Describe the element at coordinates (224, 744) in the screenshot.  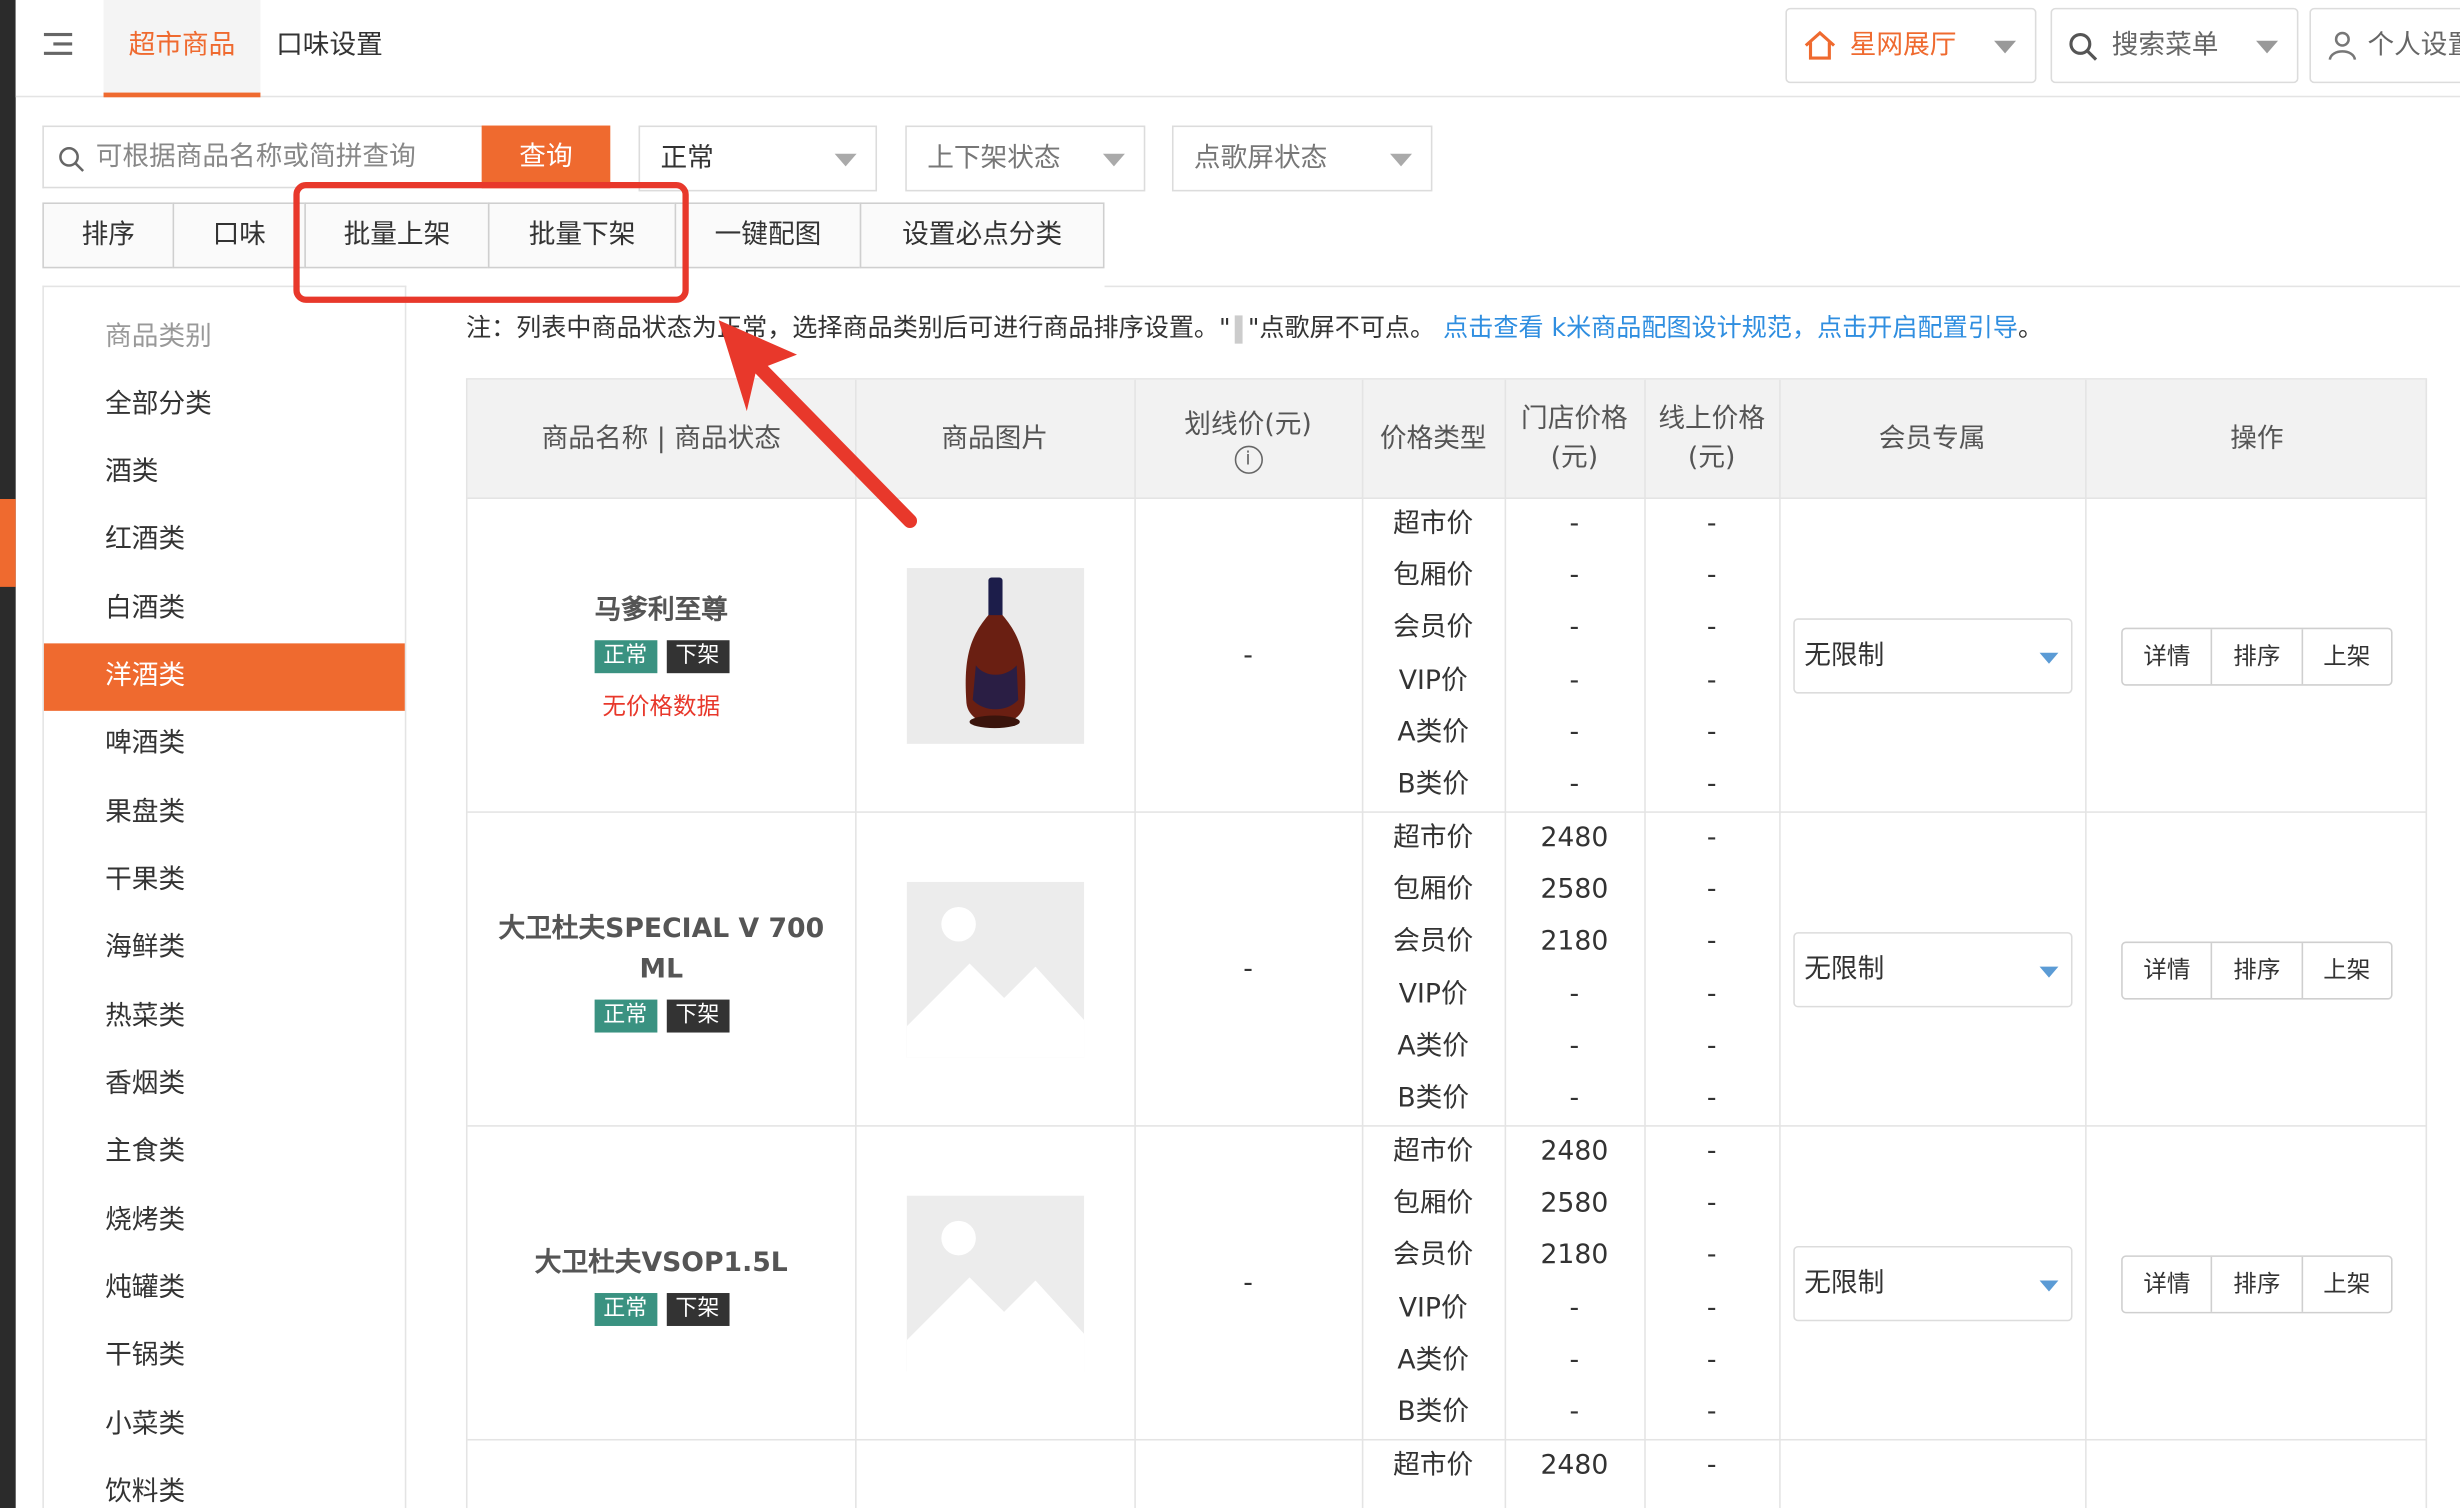
I see `sidebar-item-beer: 啤酒类` at that location.